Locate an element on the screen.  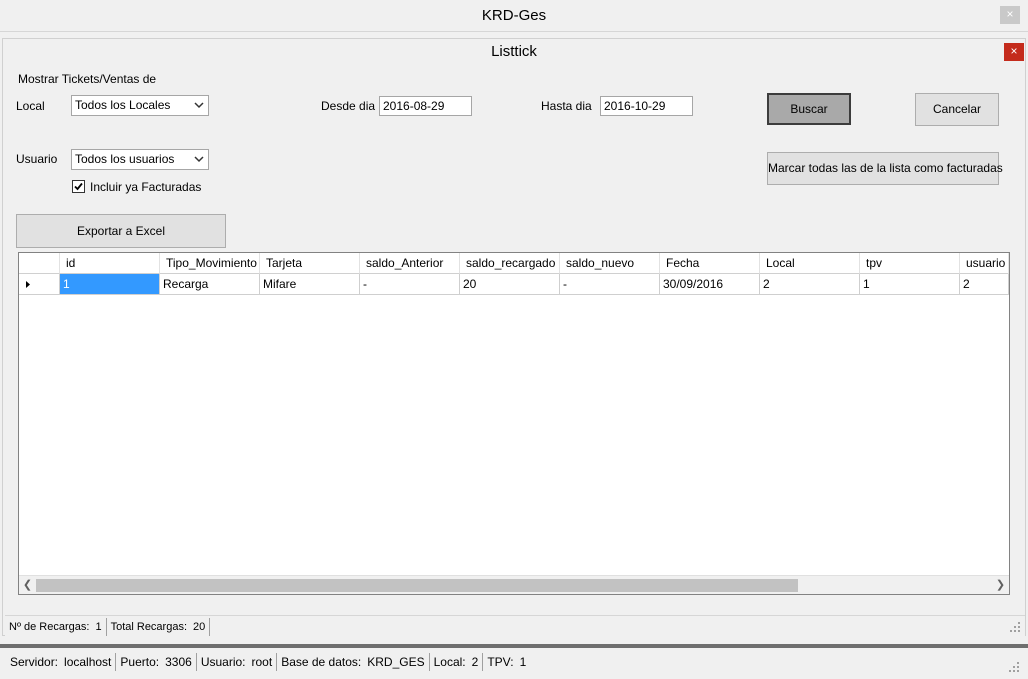
hasta-date-field: 2016-10-29 is located at coordinates (646, 106).